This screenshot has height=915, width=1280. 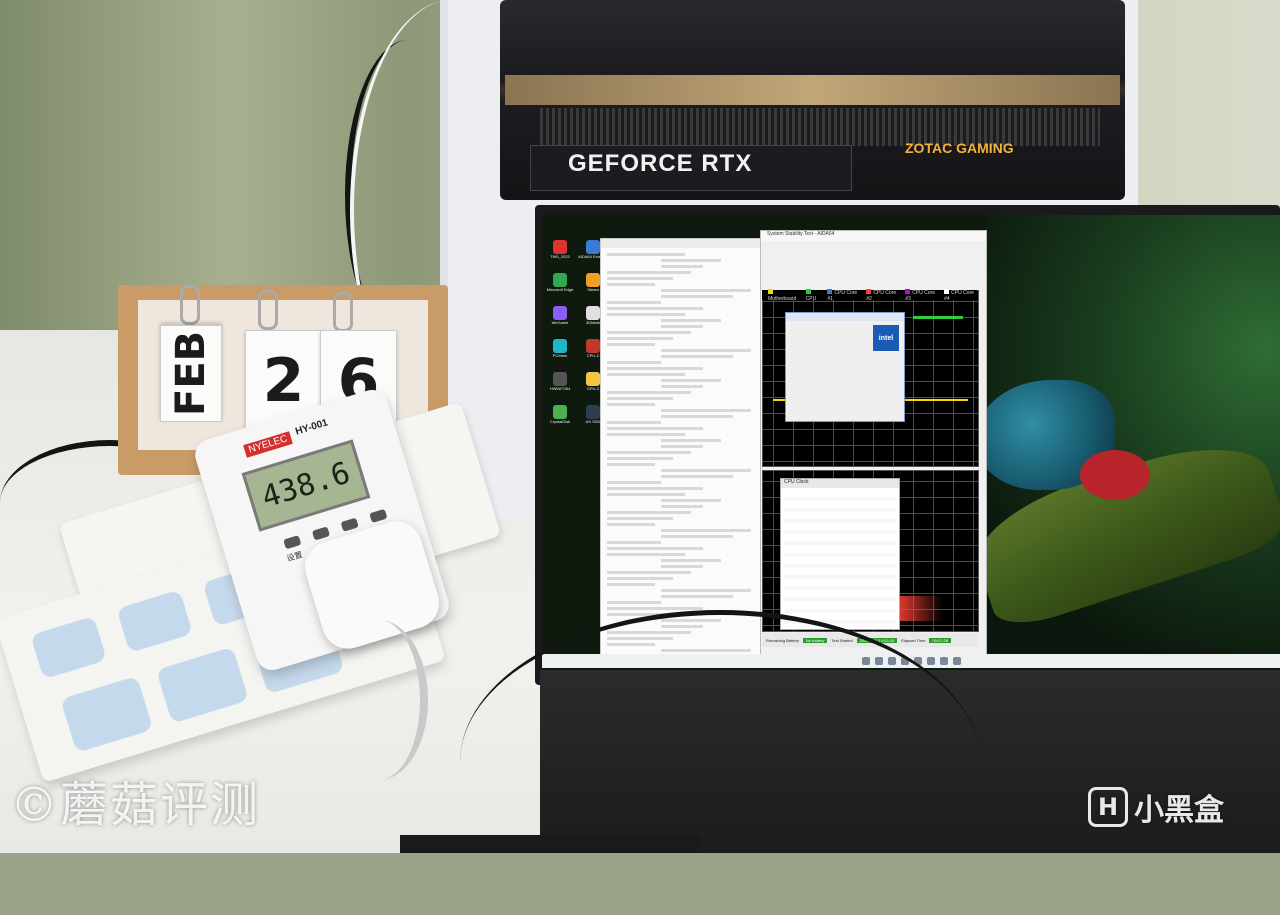 I want to click on store-icon, so click(x=930, y=661).